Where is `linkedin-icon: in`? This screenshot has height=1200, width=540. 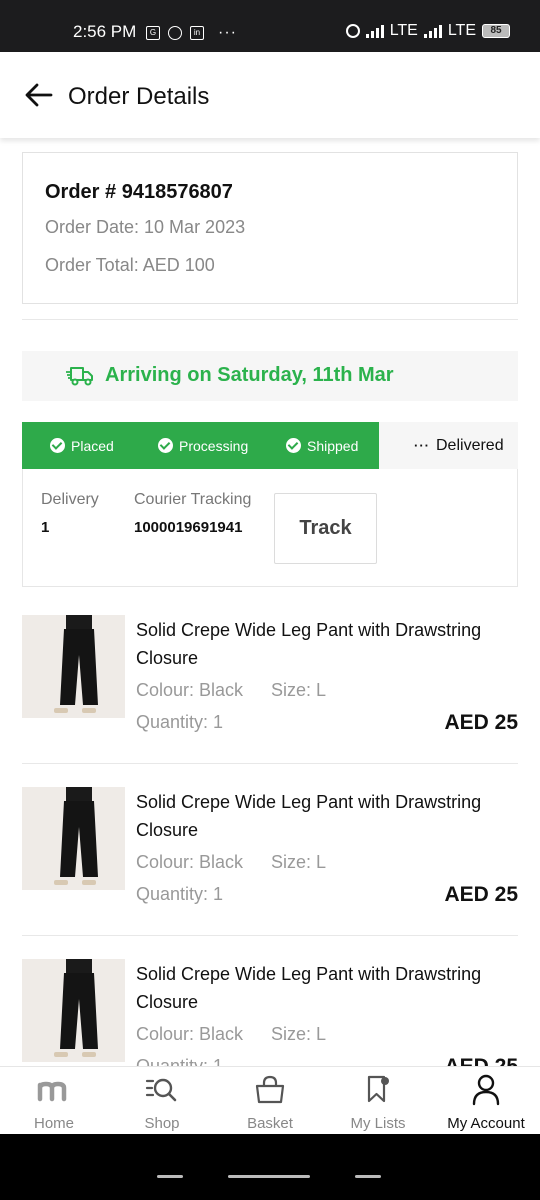
linkedin-icon: in is located at coordinates (197, 33).